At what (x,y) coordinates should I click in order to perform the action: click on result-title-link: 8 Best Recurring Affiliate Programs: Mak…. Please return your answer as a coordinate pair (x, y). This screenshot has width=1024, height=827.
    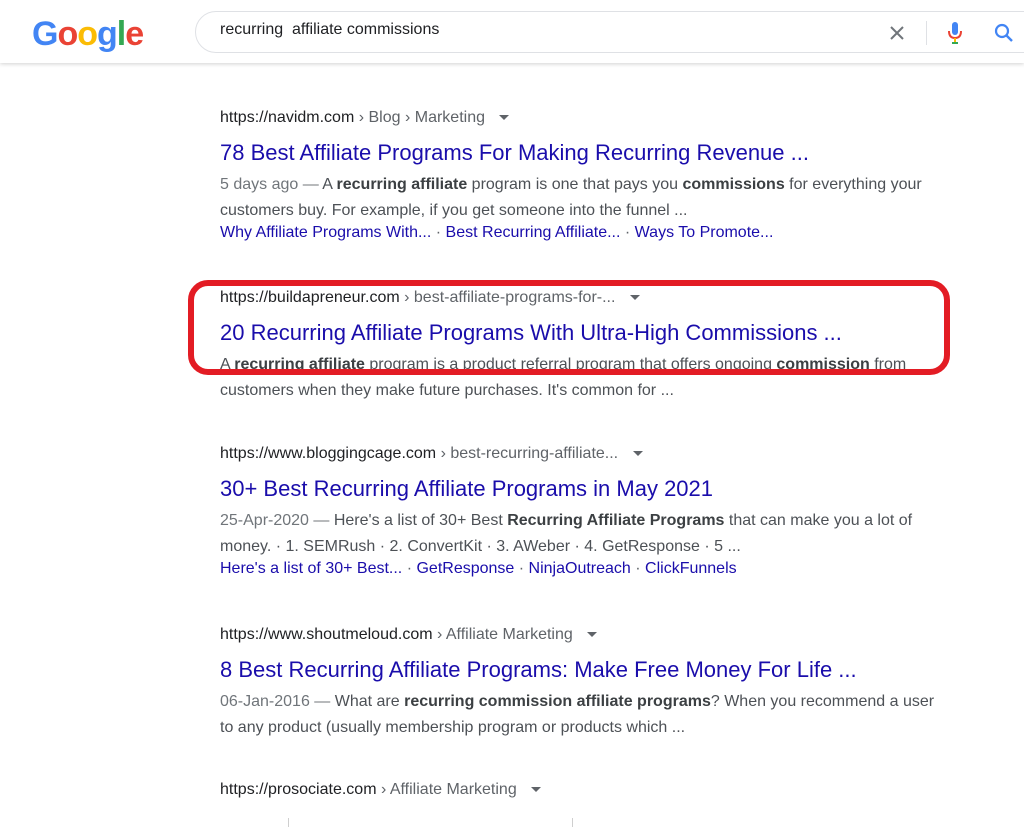
    Looking at the image, I should click on (600, 670).